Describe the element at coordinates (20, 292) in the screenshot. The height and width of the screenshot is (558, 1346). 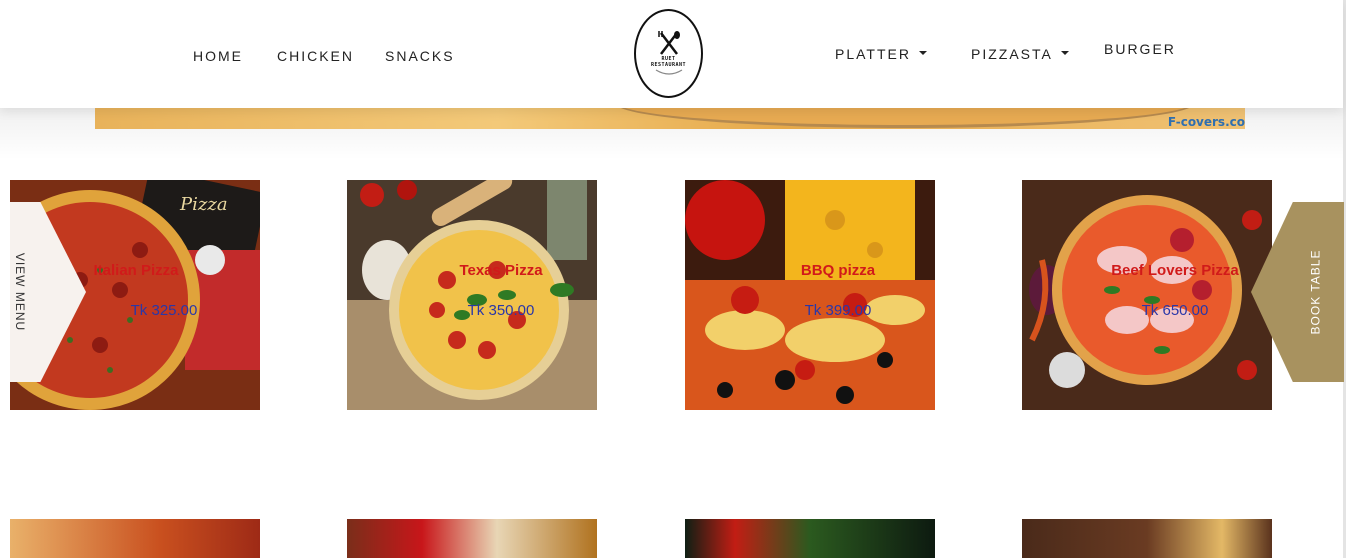
I see `view-menu-label: VIEW MENU` at that location.